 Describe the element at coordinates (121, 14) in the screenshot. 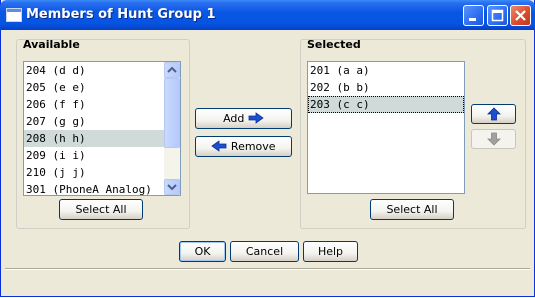

I see `window-title: Members of Hunt Group 1` at that location.